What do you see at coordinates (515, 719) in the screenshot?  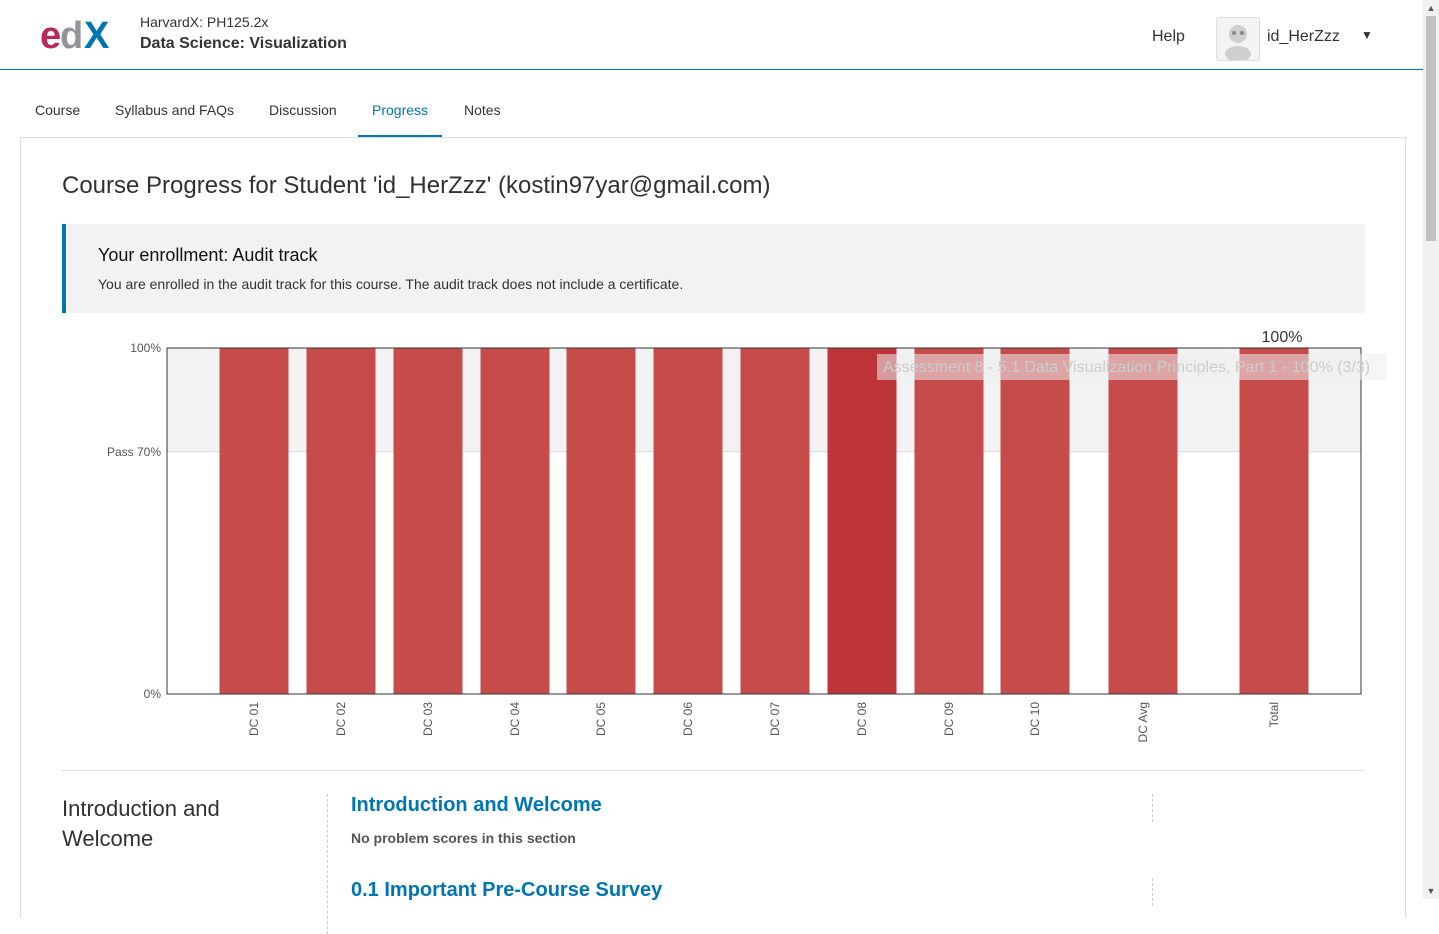 I see `x-tick-label: DC 04` at bounding box center [515, 719].